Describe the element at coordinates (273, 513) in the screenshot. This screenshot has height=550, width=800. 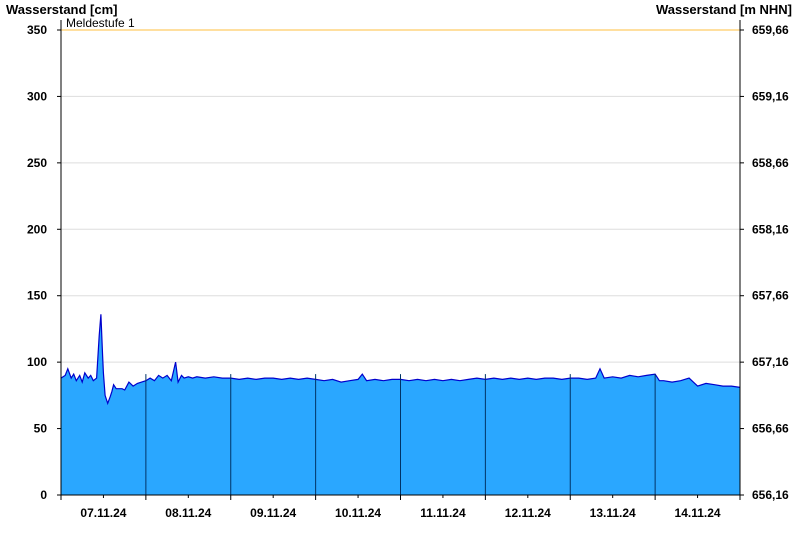
I see `x-tick-label: 09.11.24` at that location.